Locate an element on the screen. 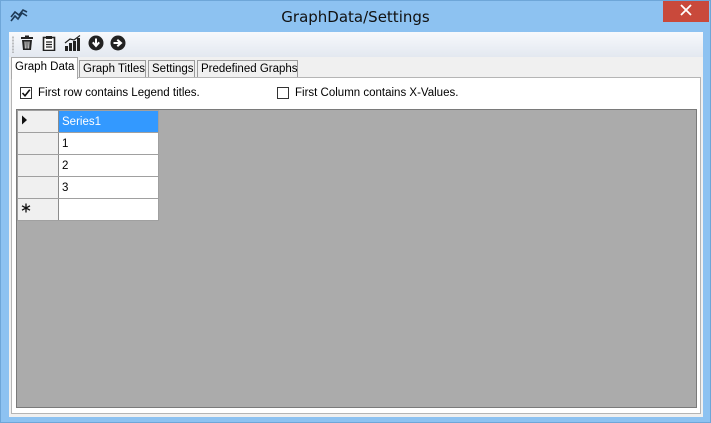 The width and height of the screenshot is (711, 423). table-row: 1 is located at coordinates (88, 143).